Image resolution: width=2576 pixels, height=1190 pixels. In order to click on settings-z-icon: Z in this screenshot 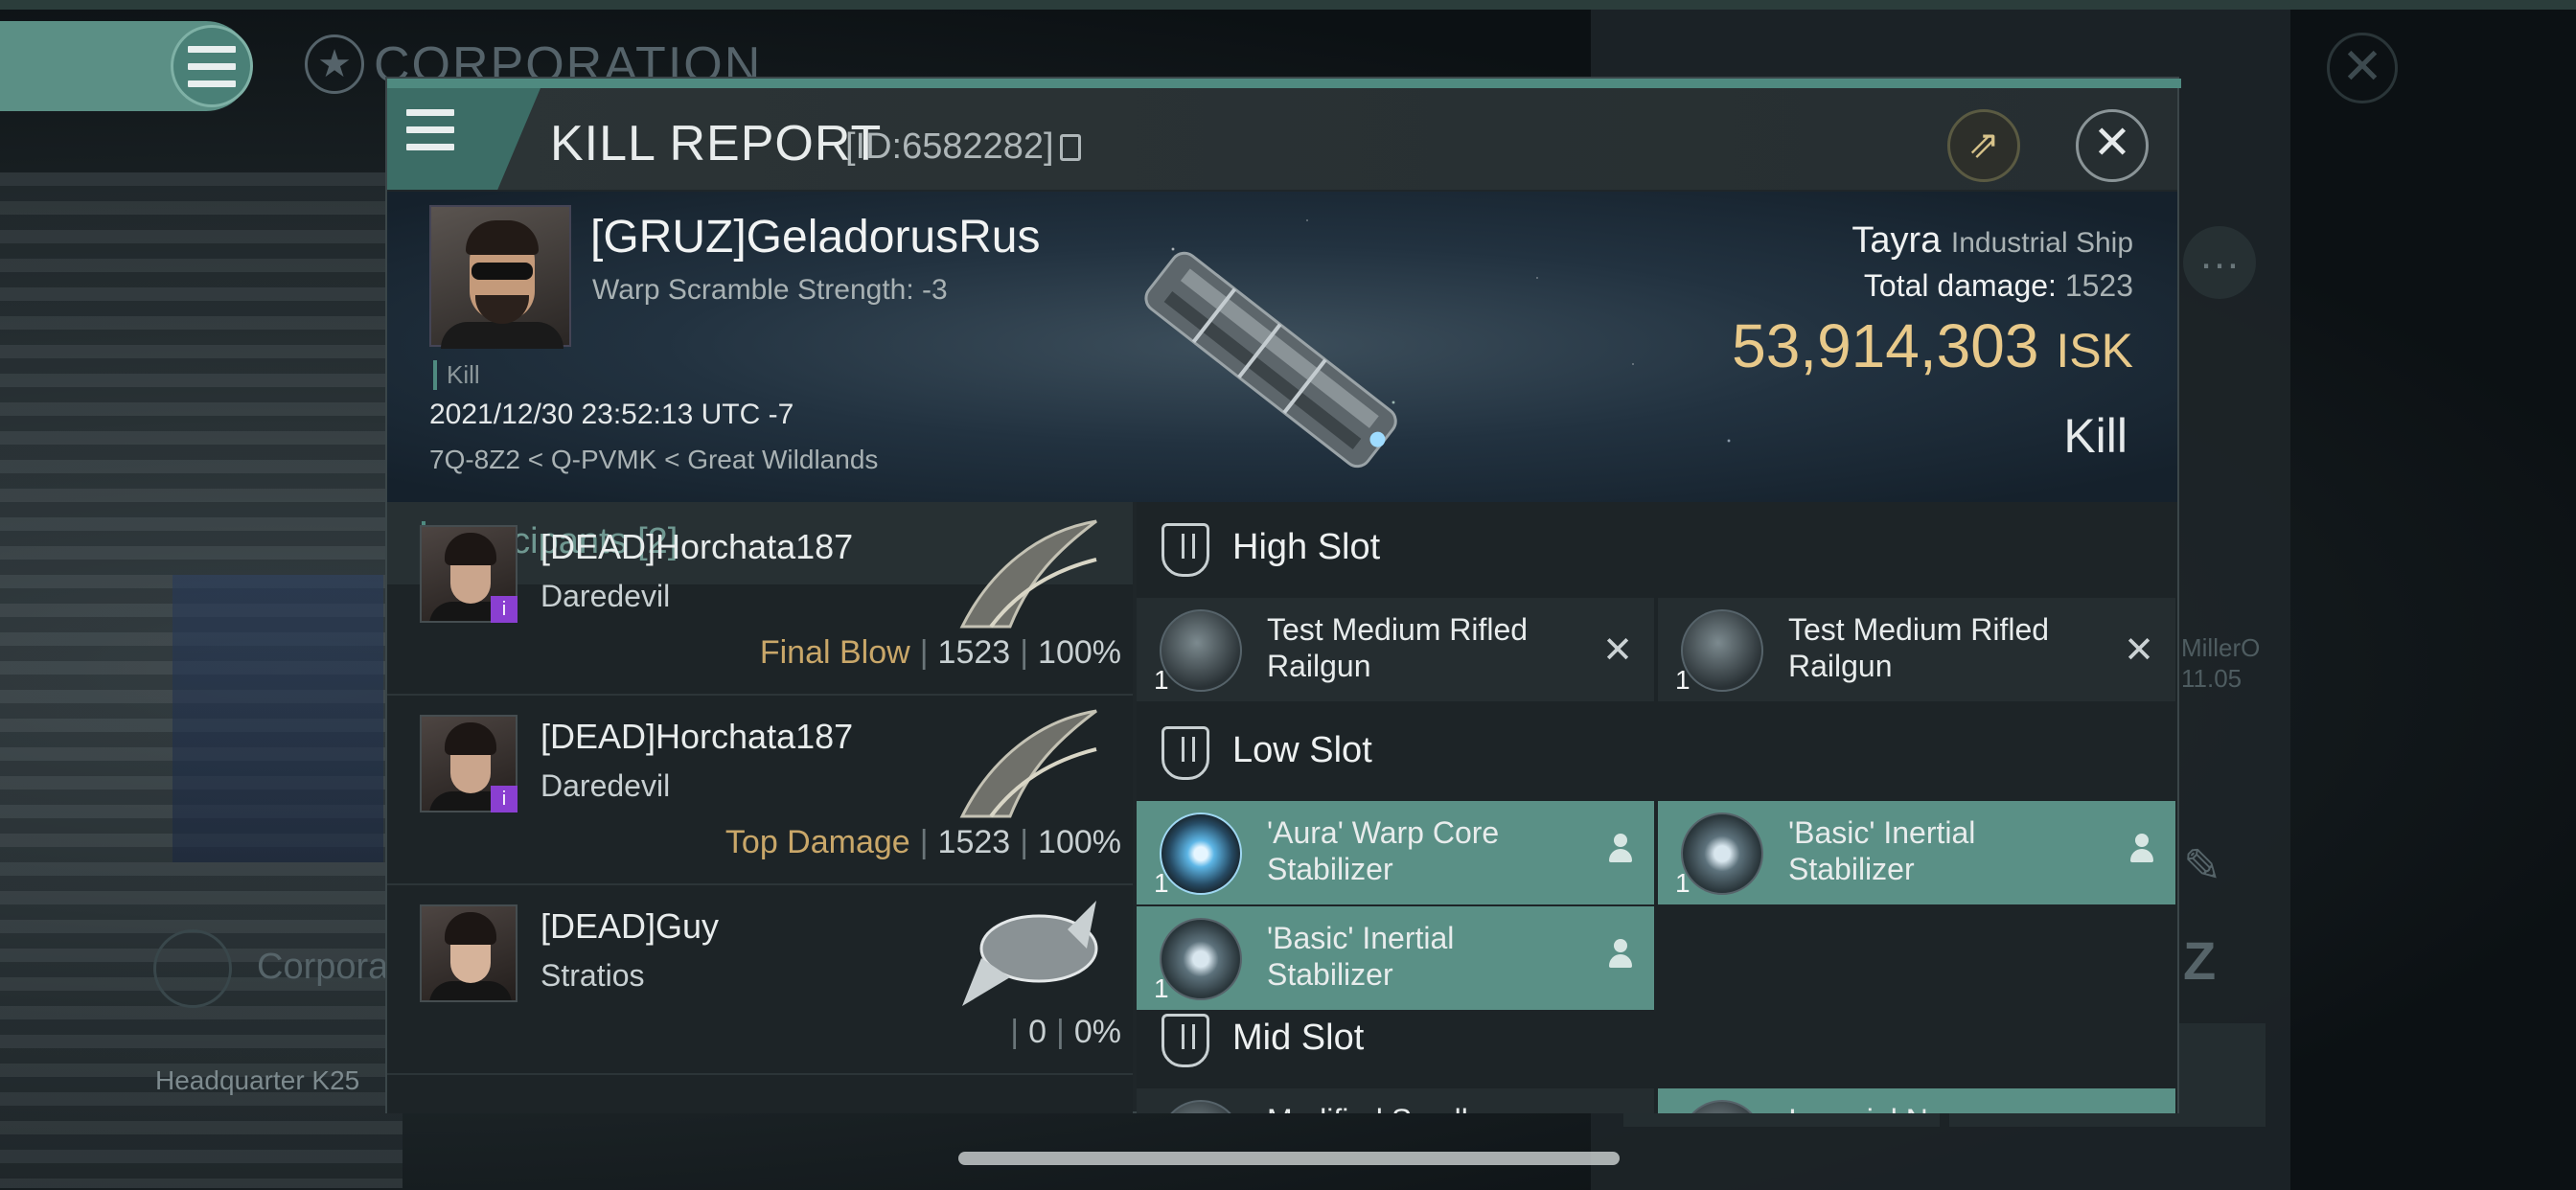, I will do `click(2199, 961)`.